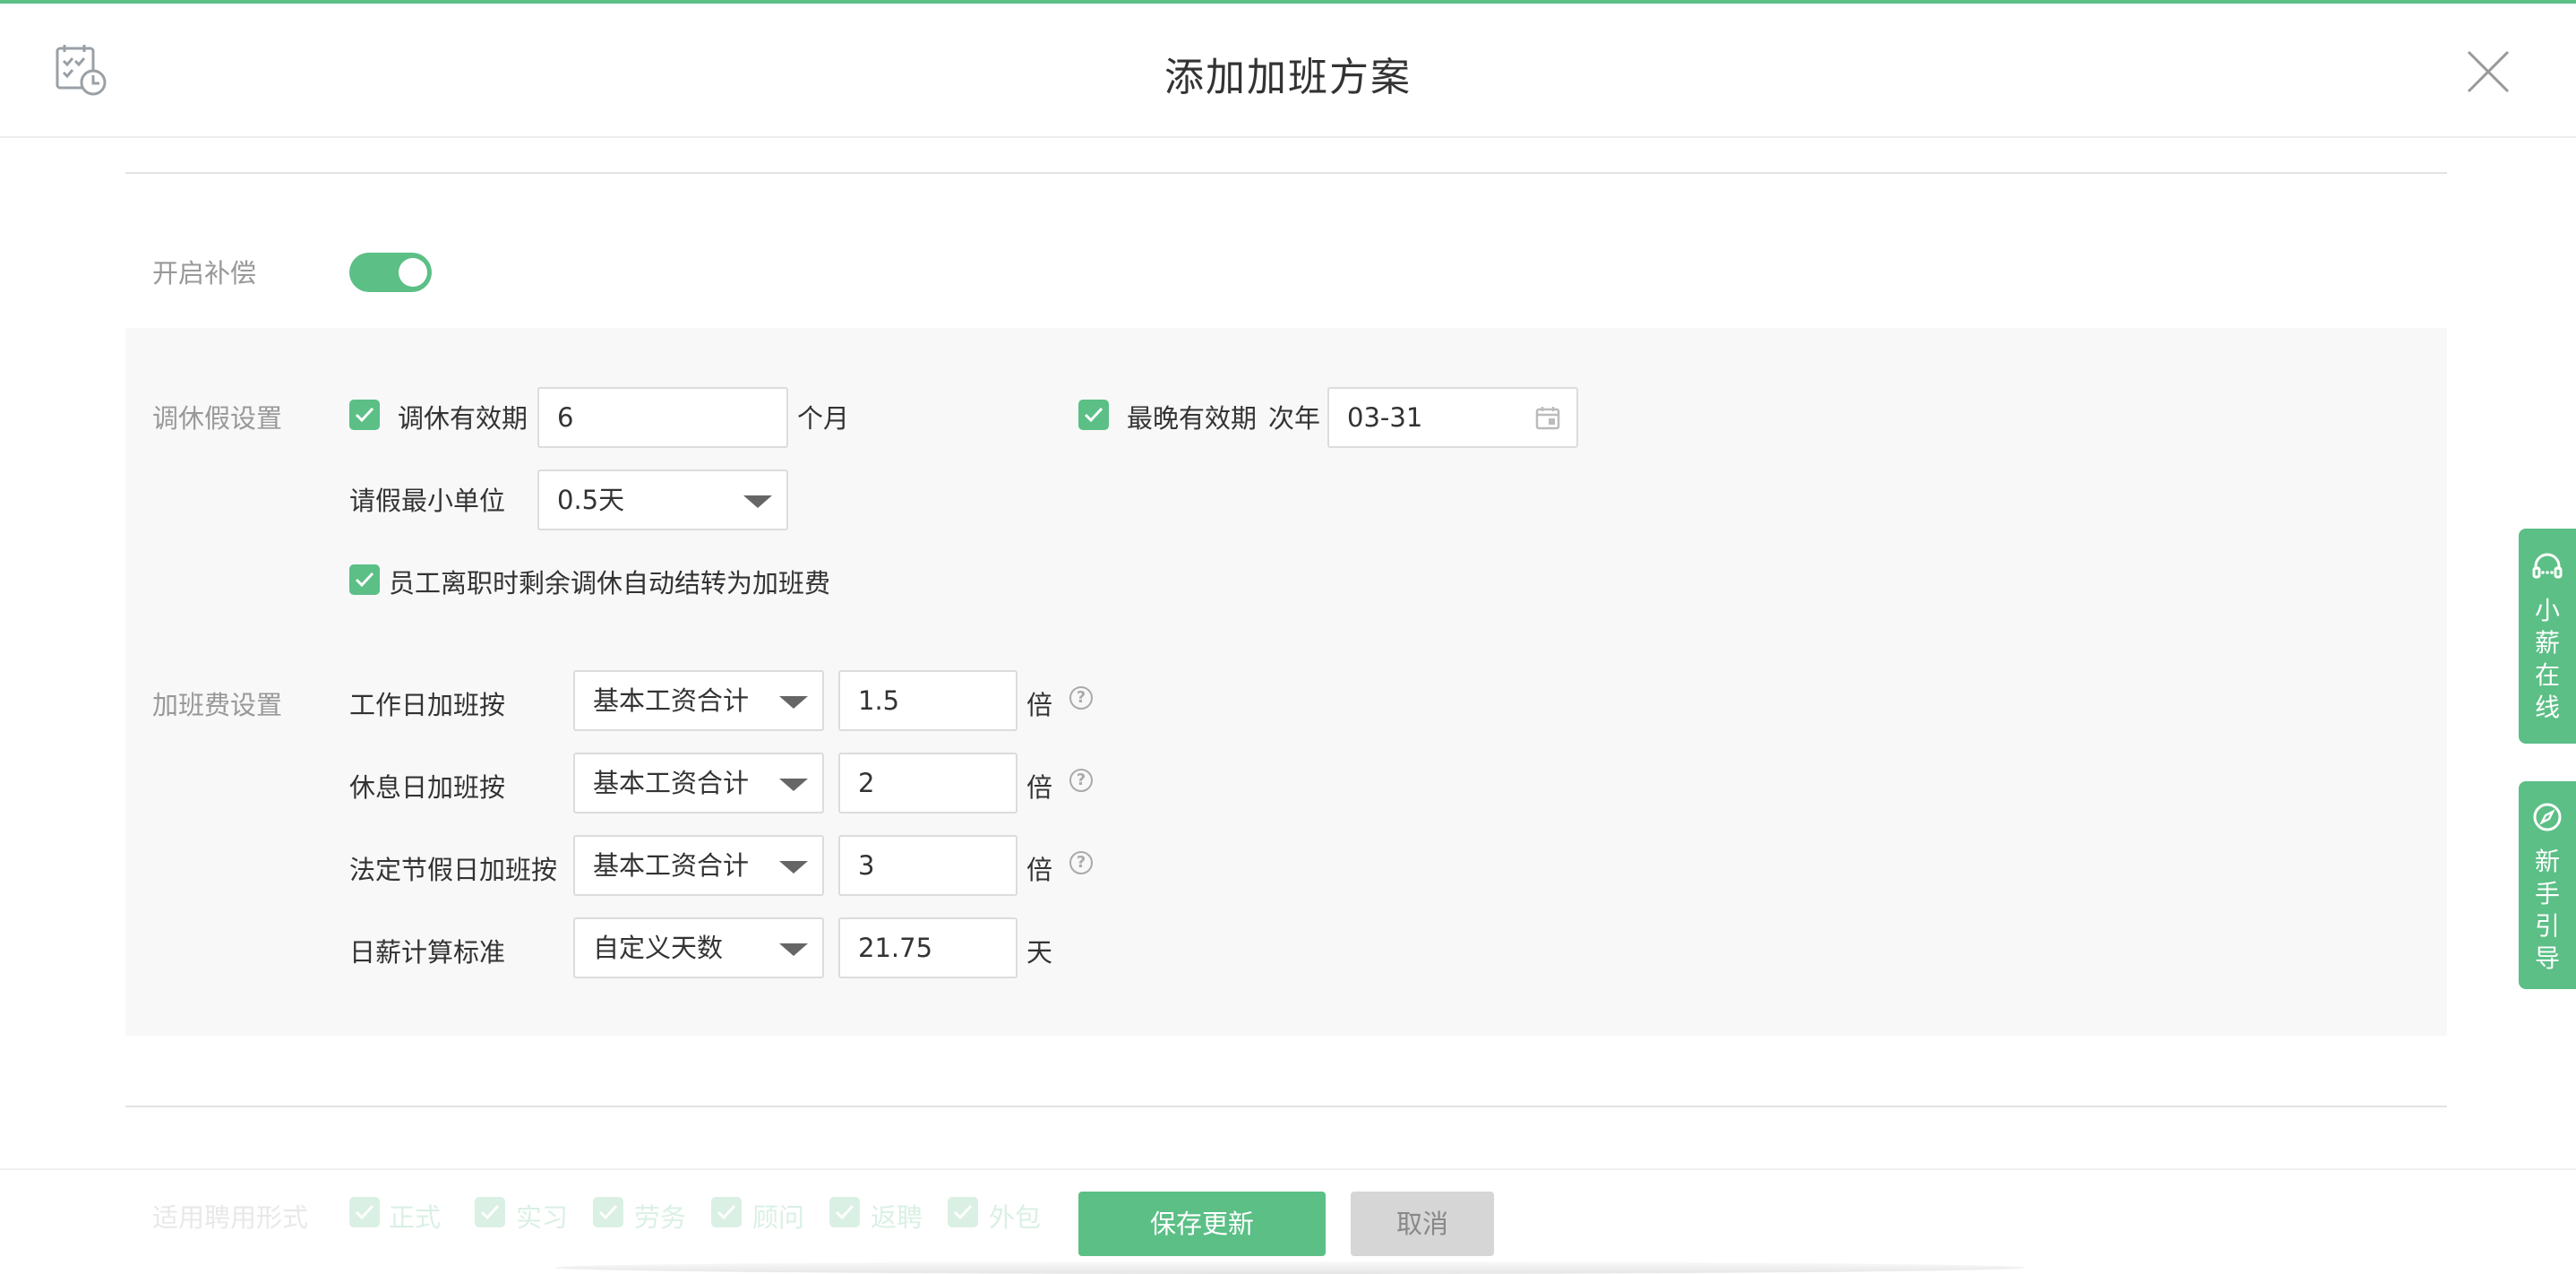 The width and height of the screenshot is (2576, 1274). I want to click on min-unit-select: 0.5天, so click(662, 500).